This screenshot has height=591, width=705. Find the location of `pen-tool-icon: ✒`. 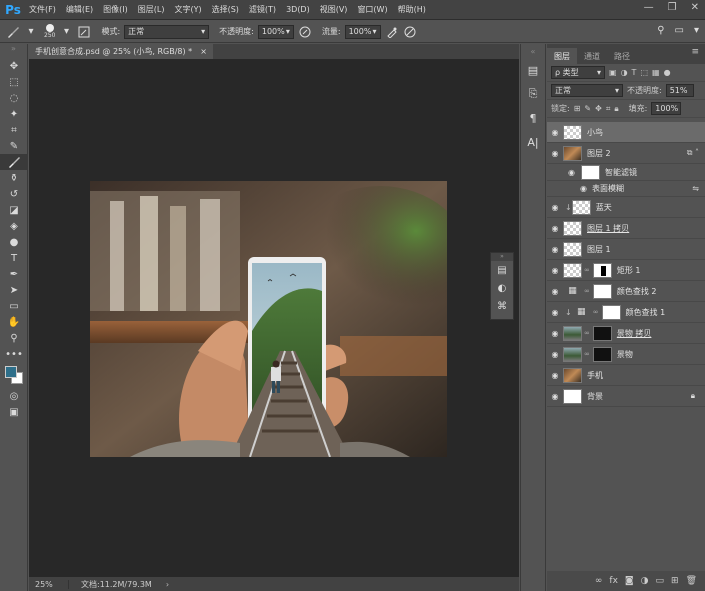

pen-tool-icon: ✒ is located at coordinates (14, 274).